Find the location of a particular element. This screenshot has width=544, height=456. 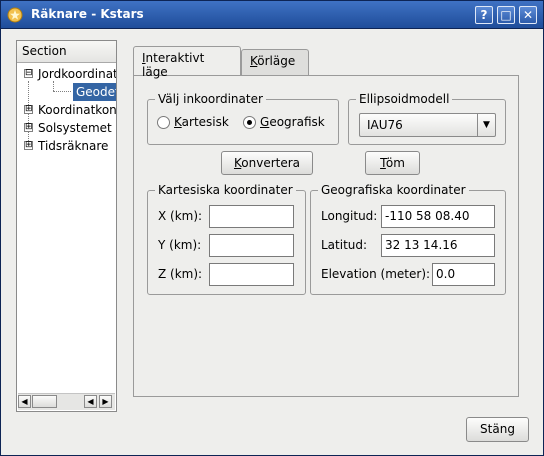

y-km-label: Y (km): is located at coordinates (180, 245).